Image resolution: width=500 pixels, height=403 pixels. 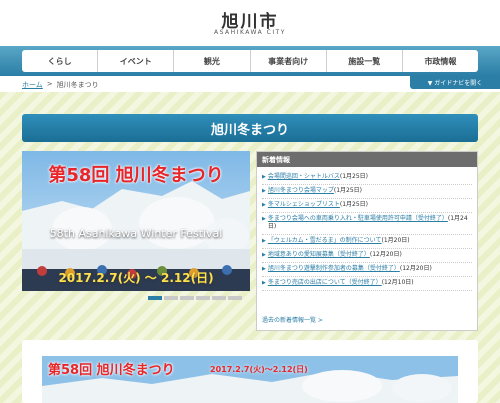 What do you see at coordinates (250, 32) in the screenshot?
I see `site-logo-subtitle: ASAHIKAWA CITY` at bounding box center [250, 32].